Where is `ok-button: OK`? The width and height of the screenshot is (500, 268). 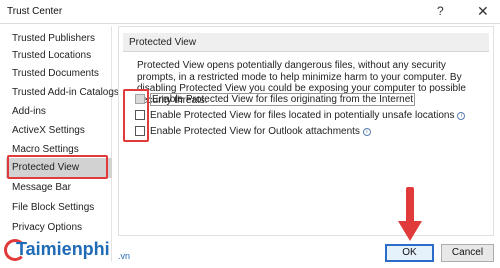
ok-button: OK is located at coordinates (409, 253).